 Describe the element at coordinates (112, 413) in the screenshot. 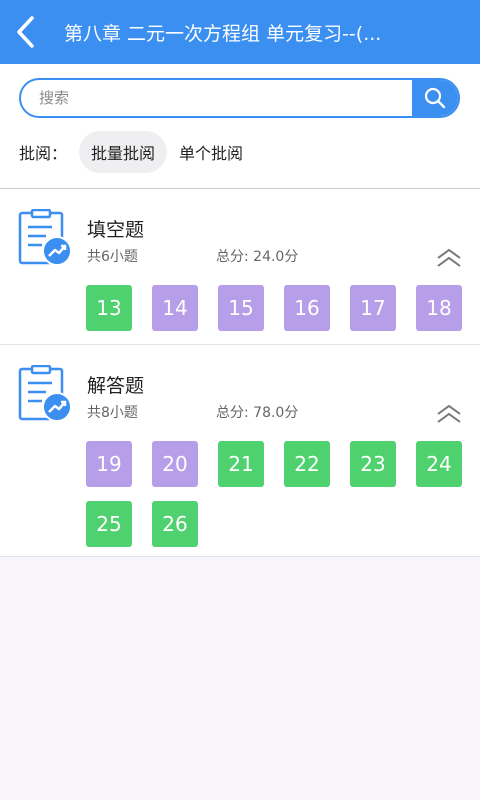

I see `question-count: 共8小题` at that location.